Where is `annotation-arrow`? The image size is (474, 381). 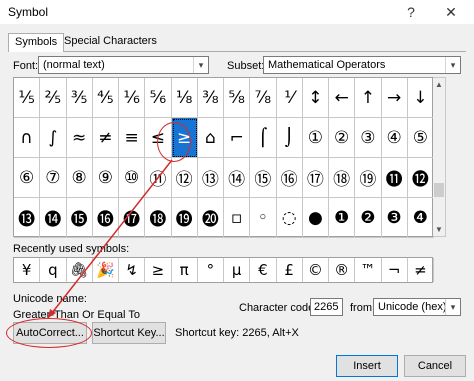
annotation-arrow is located at coordinates (110, 239).